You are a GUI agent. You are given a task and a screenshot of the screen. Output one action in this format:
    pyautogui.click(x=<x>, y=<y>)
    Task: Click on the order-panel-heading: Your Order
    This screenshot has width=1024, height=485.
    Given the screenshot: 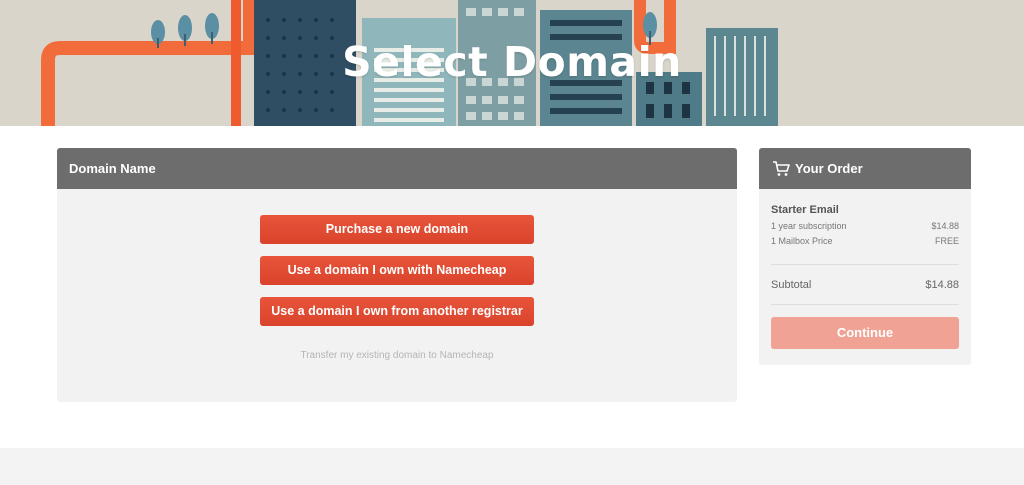 What is the action you would take?
    pyautogui.click(x=865, y=168)
    